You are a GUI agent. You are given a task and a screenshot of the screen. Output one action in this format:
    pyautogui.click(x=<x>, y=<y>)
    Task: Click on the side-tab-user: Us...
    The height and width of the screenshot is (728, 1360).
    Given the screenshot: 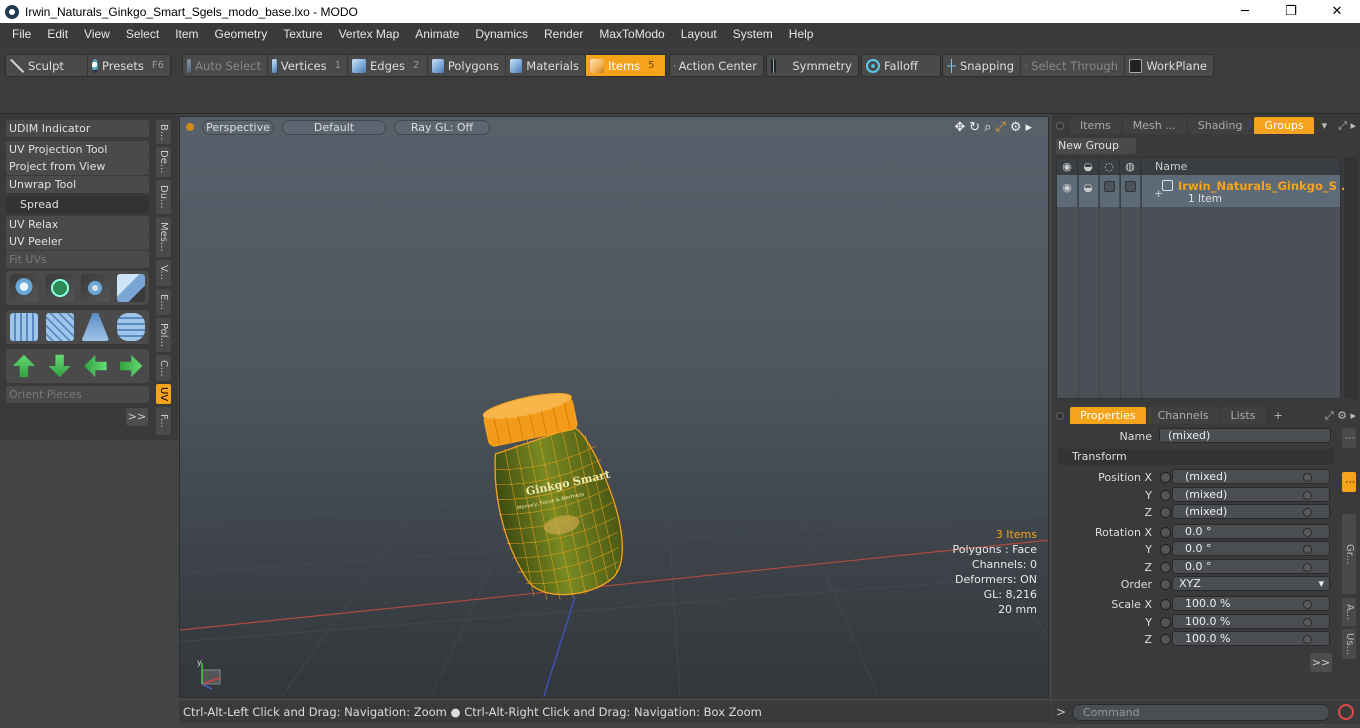 What is the action you would take?
    pyautogui.click(x=1349, y=644)
    